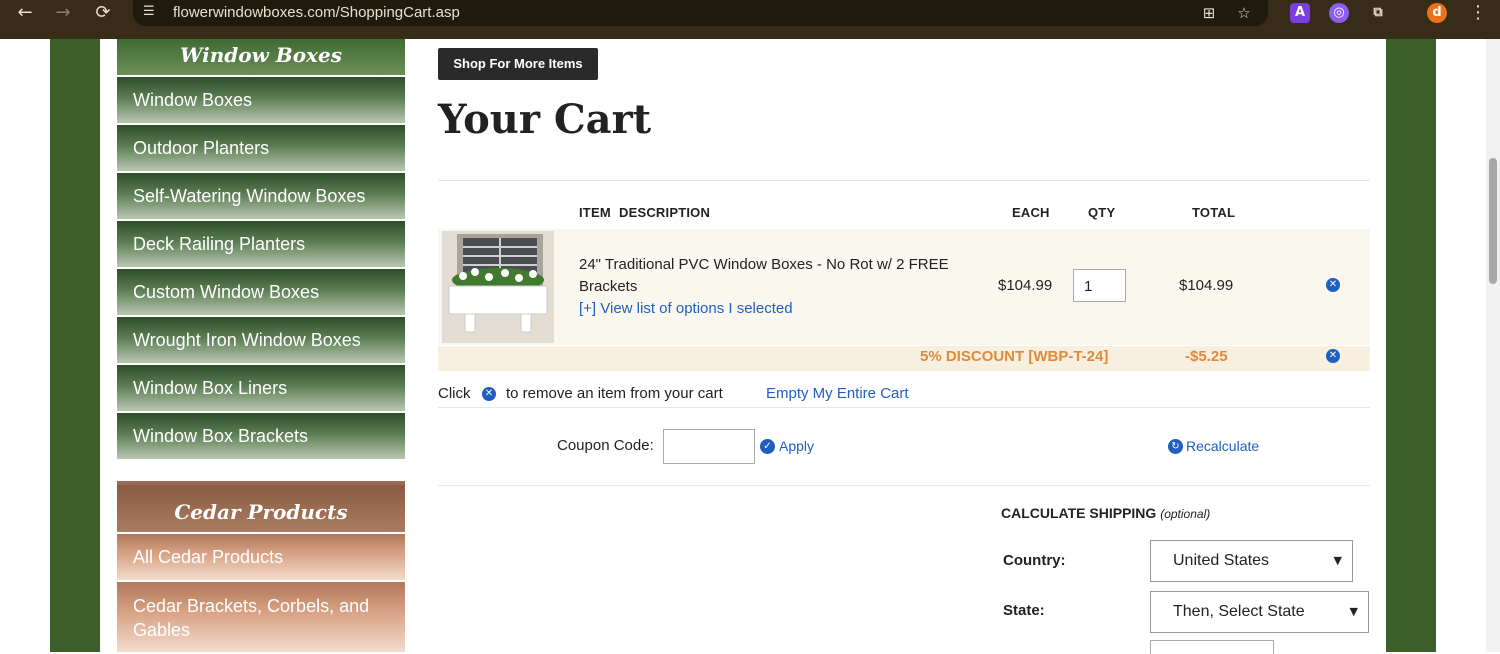 This screenshot has height=654, width=1500. Describe the element at coordinates (261, 557) in the screenshot. I see `sidebar-item-all-cedar: All Cedar Products` at that location.